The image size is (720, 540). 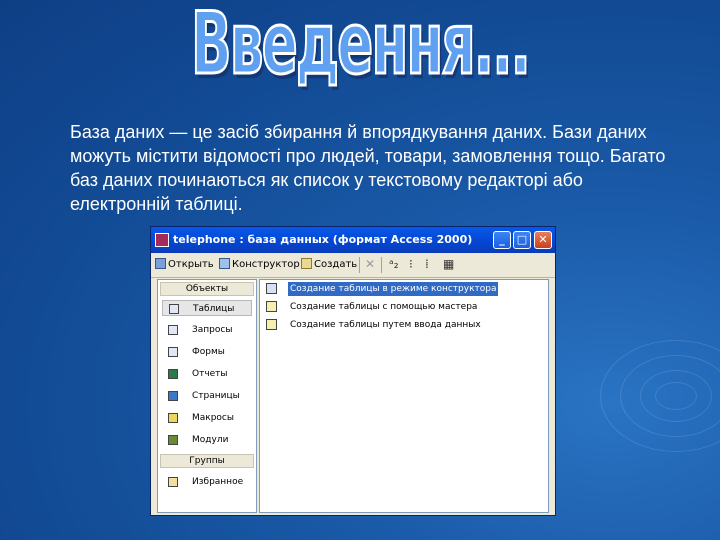 I want to click on sidebar-item-label: Формы, so click(x=208, y=352).